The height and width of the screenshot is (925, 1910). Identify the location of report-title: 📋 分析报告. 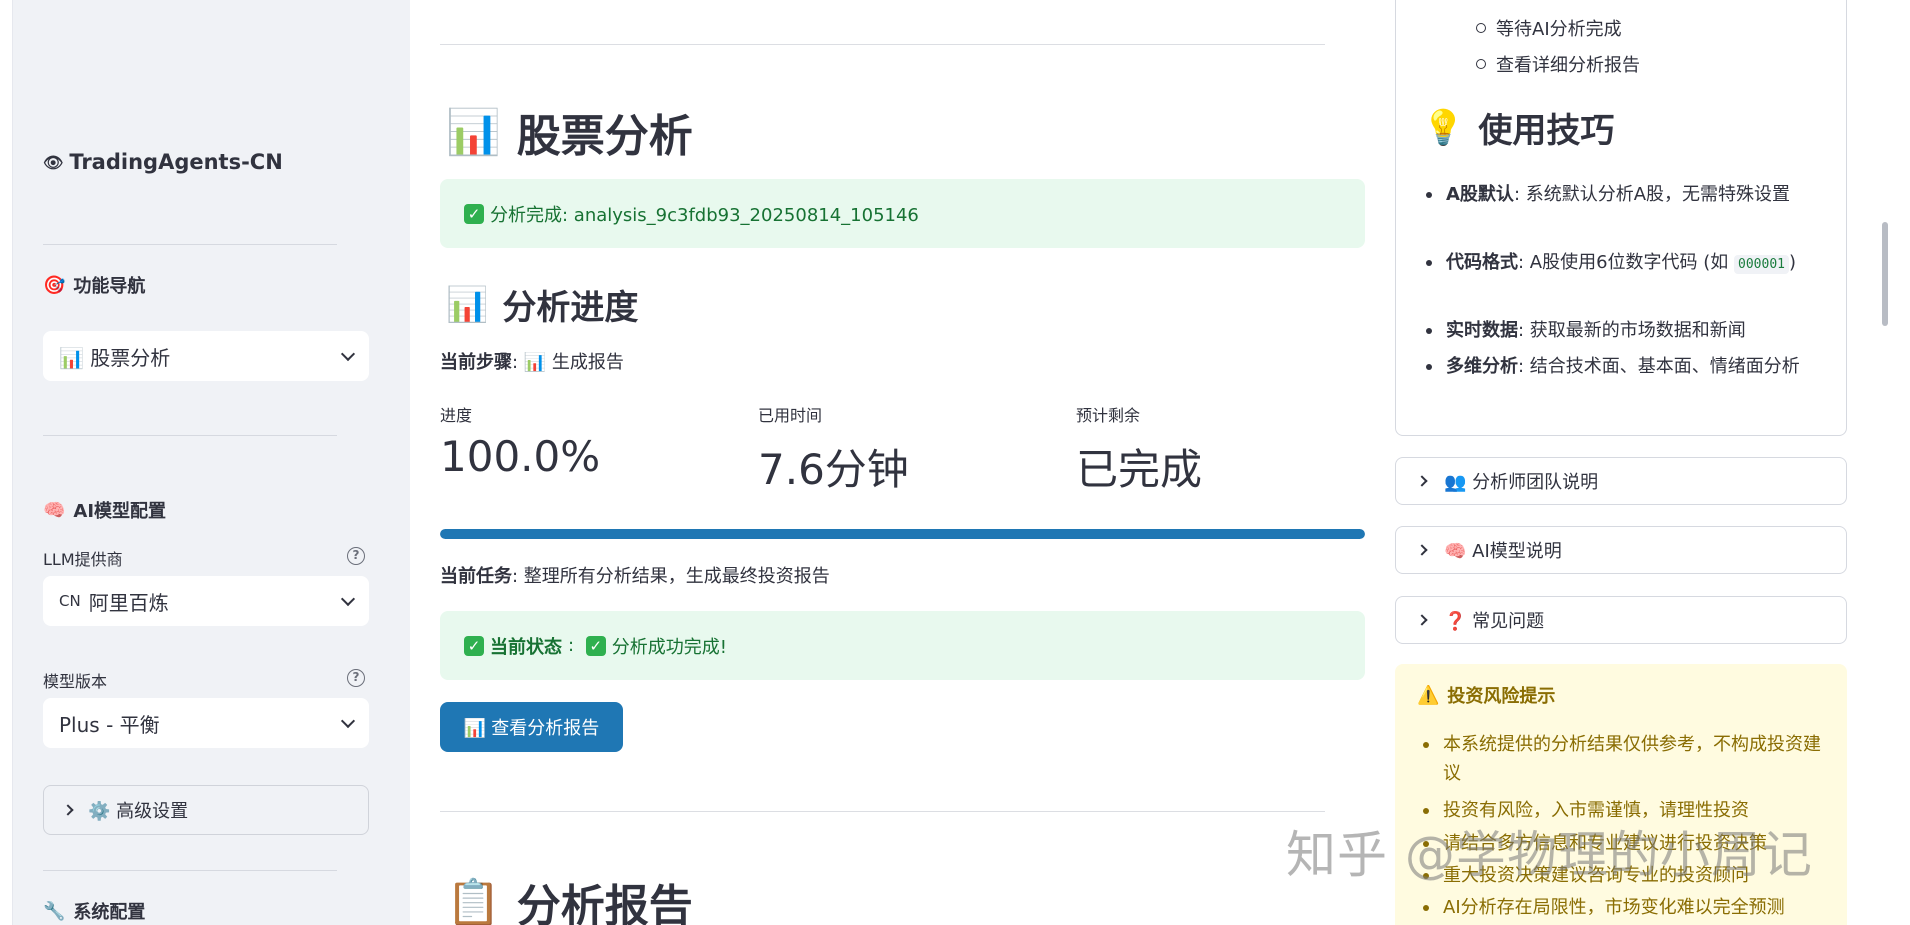
(569, 897).